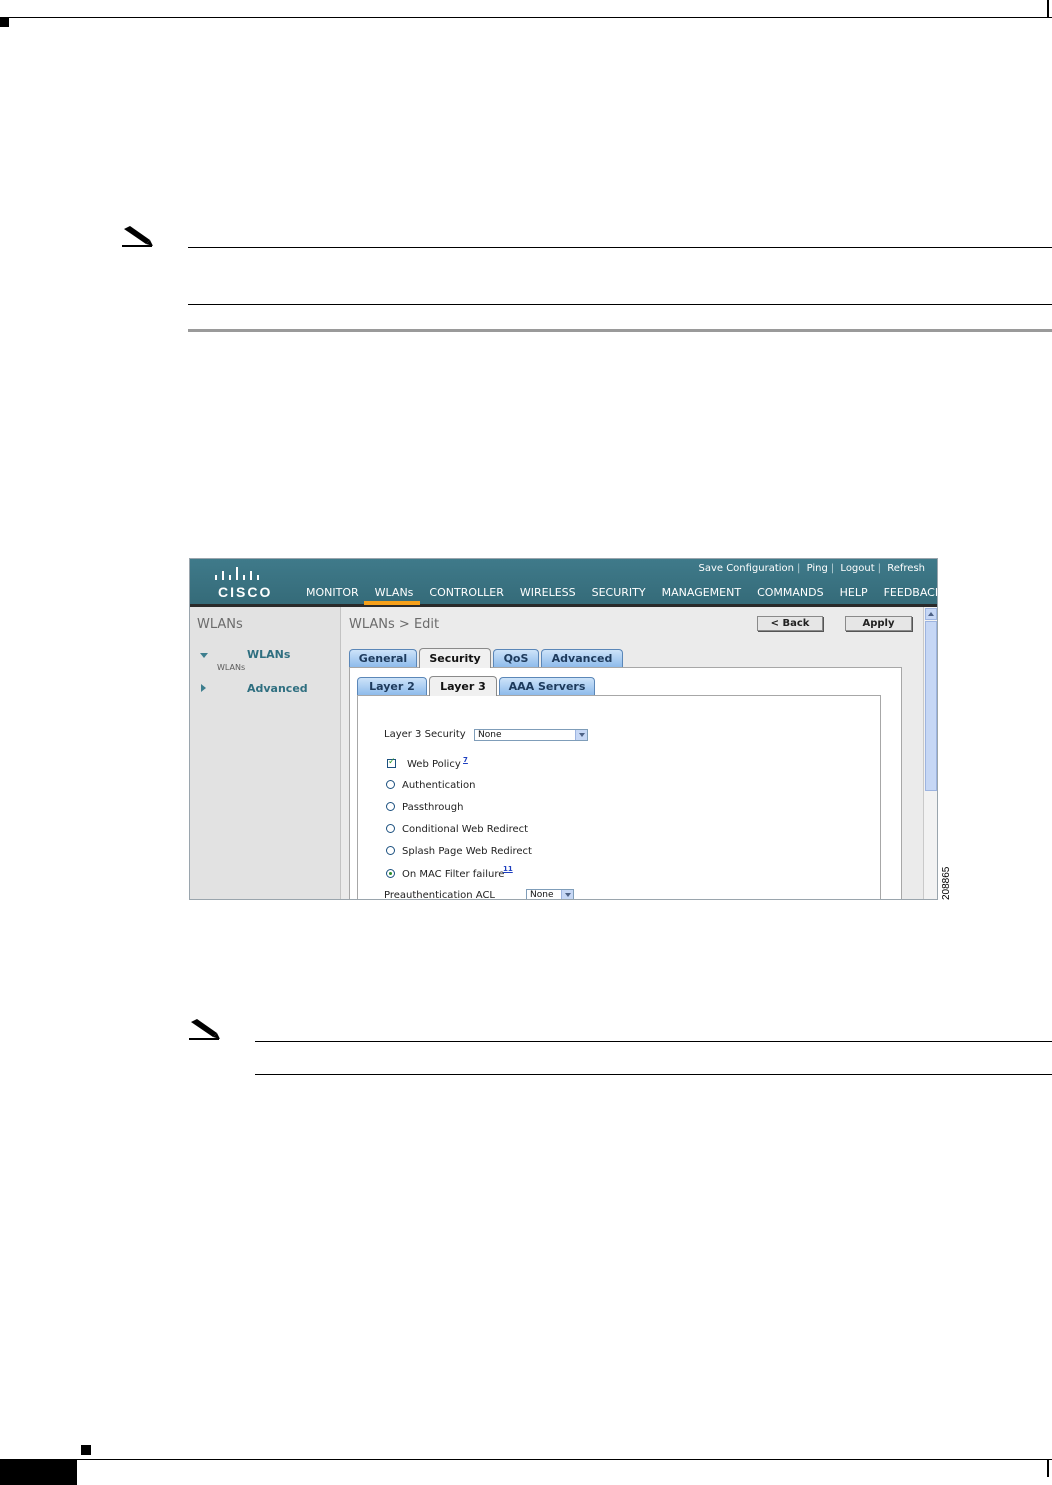 The height and width of the screenshot is (1485, 1052). I want to click on option-on-mac-filter-failure-label: On MAC Filter failure, so click(453, 874).